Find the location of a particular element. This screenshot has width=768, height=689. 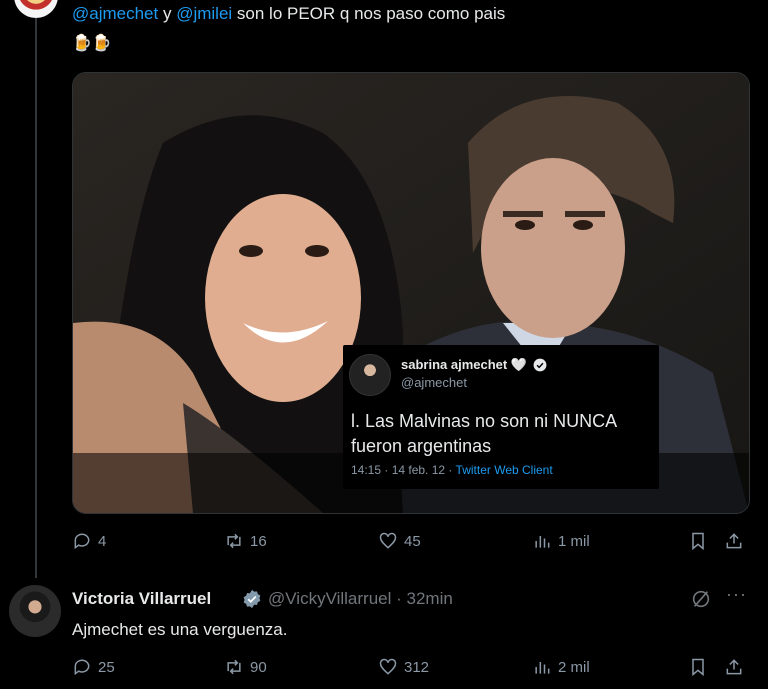

retweet-count: 16 is located at coordinates (258, 541).